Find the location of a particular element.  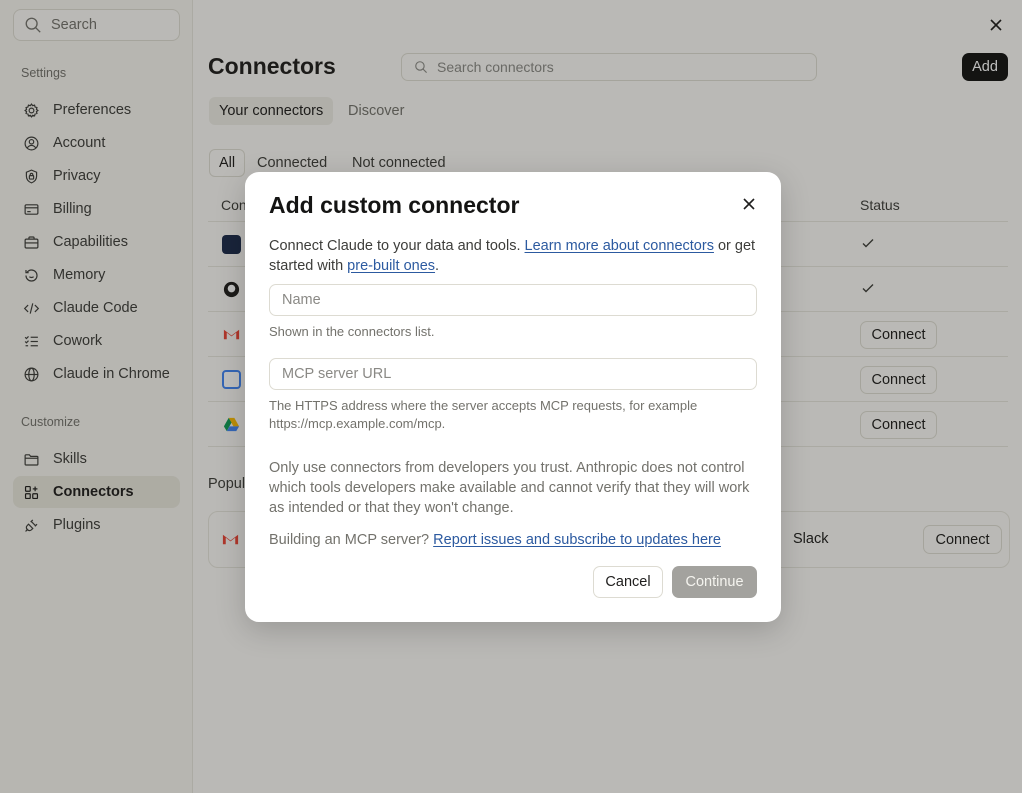

continue-button: Continue is located at coordinates (714, 582).